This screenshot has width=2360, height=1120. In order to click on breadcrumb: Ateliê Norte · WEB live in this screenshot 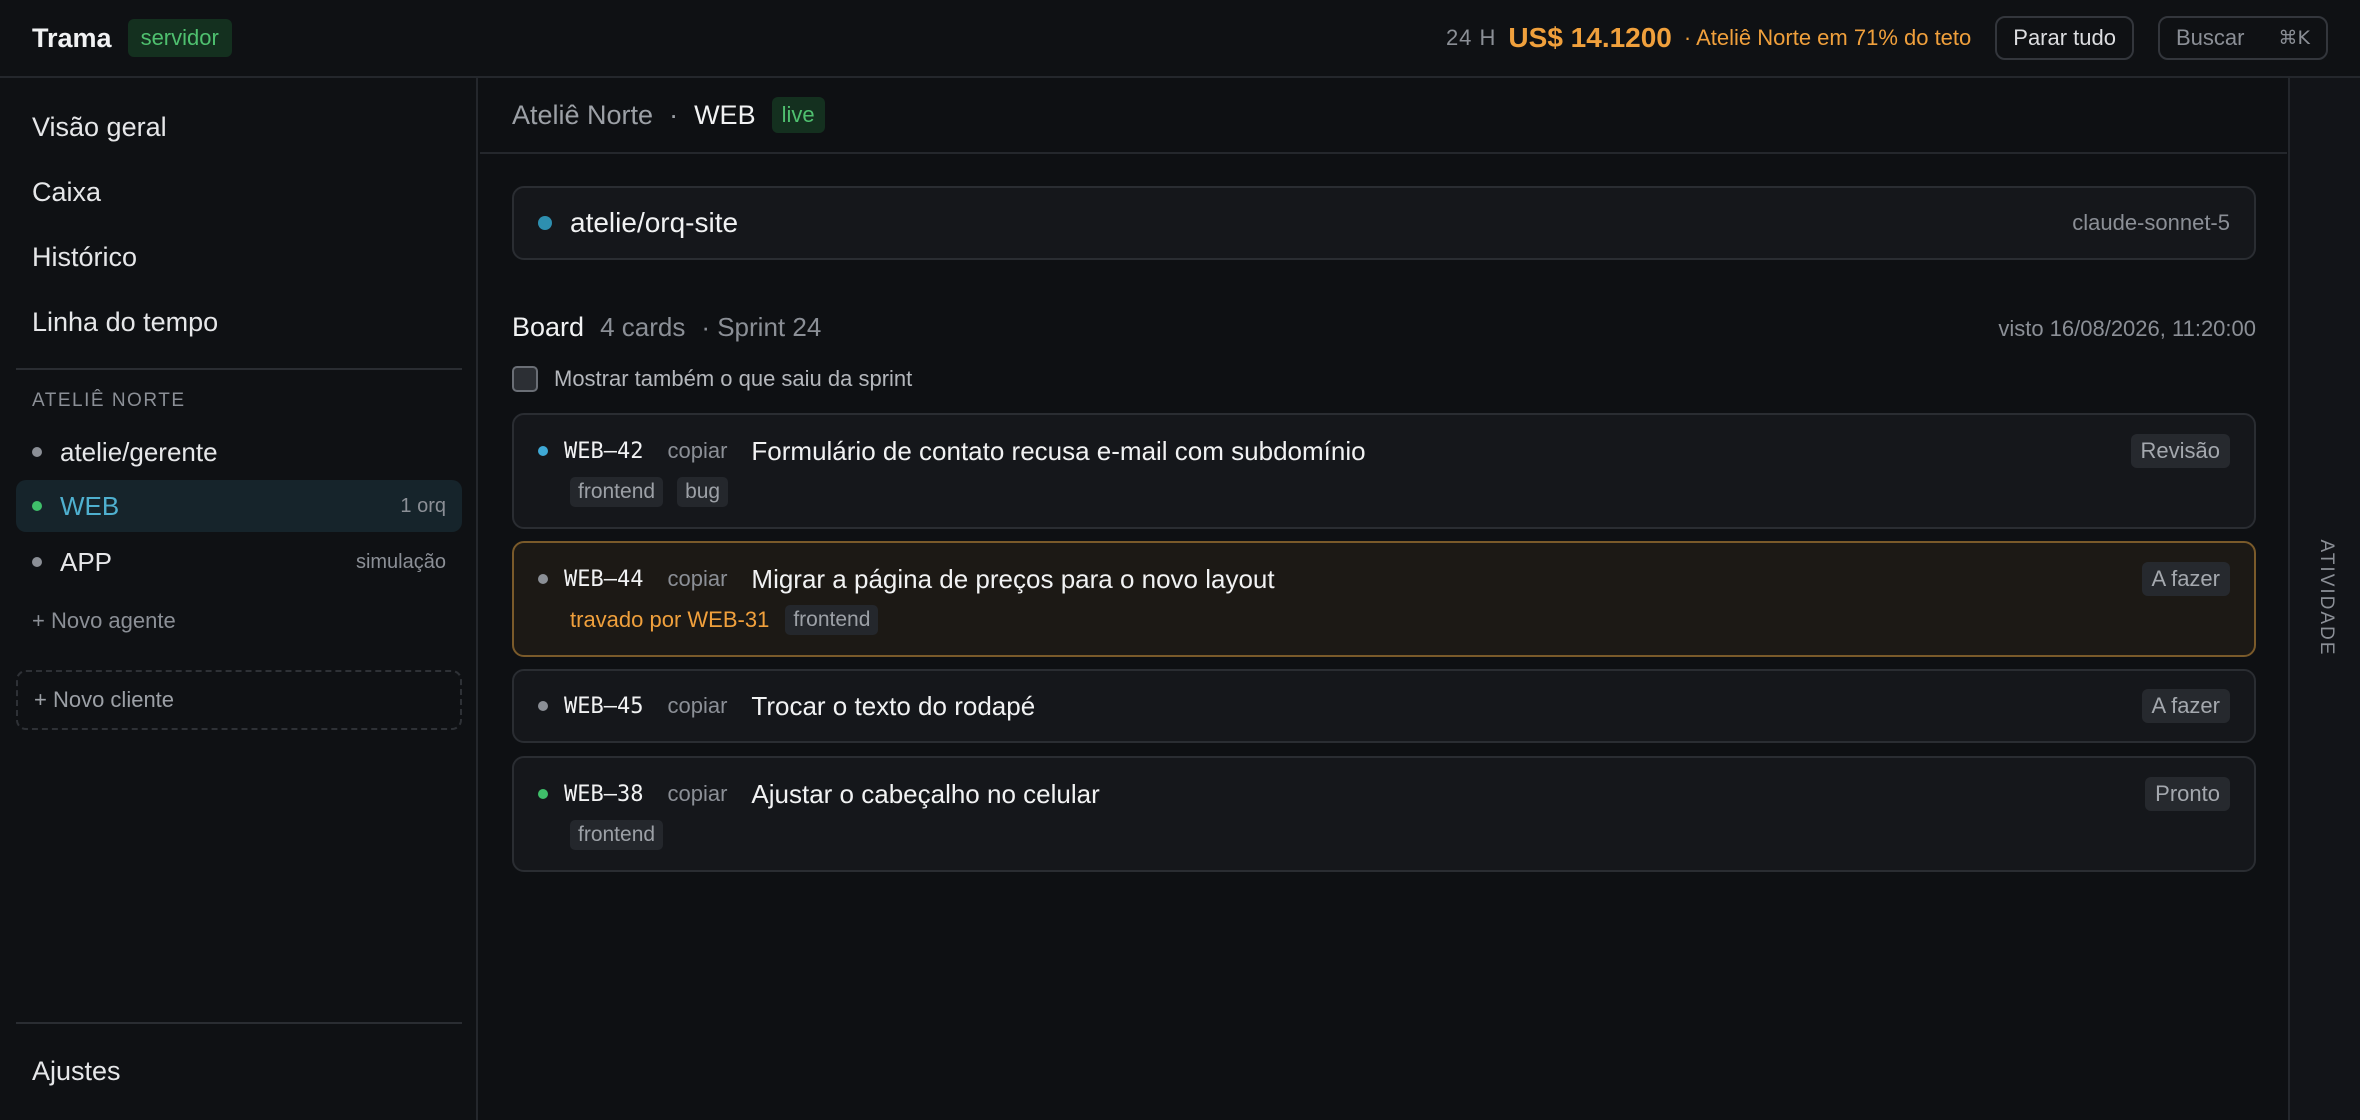, I will do `click(1383, 116)`.